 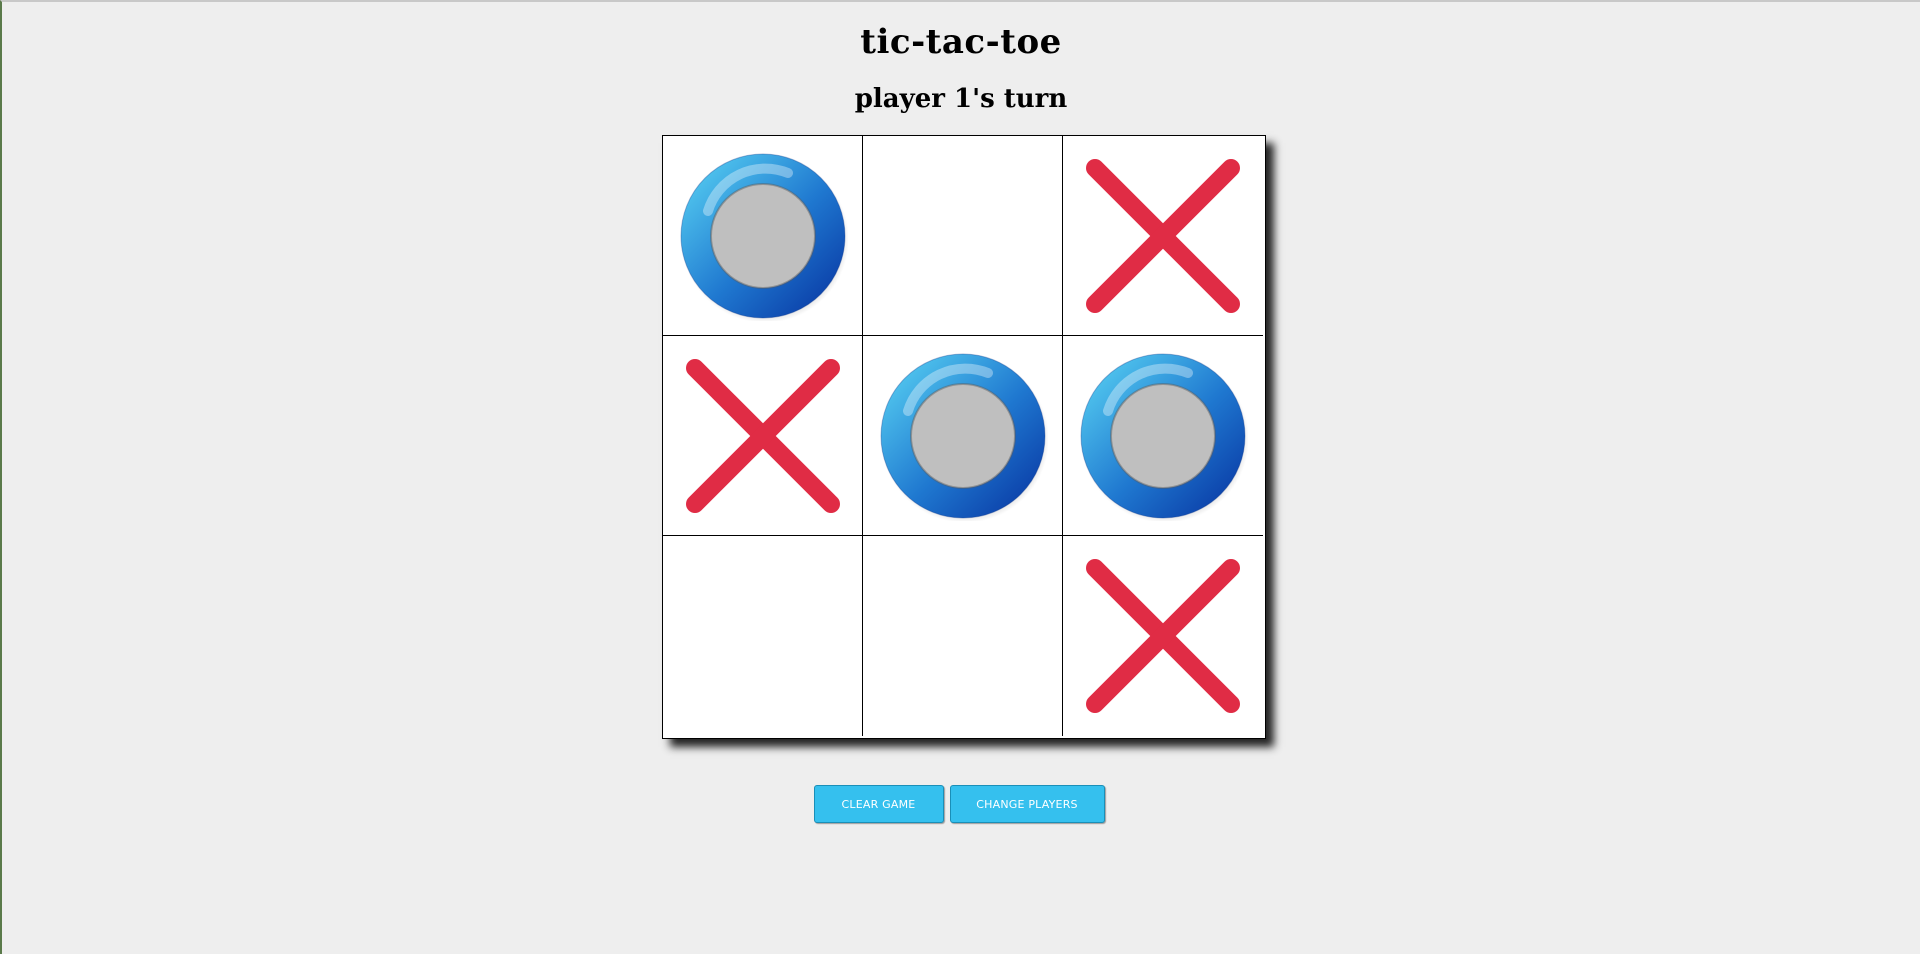 I want to click on turn-status: player 1's turn, so click(x=961, y=99).